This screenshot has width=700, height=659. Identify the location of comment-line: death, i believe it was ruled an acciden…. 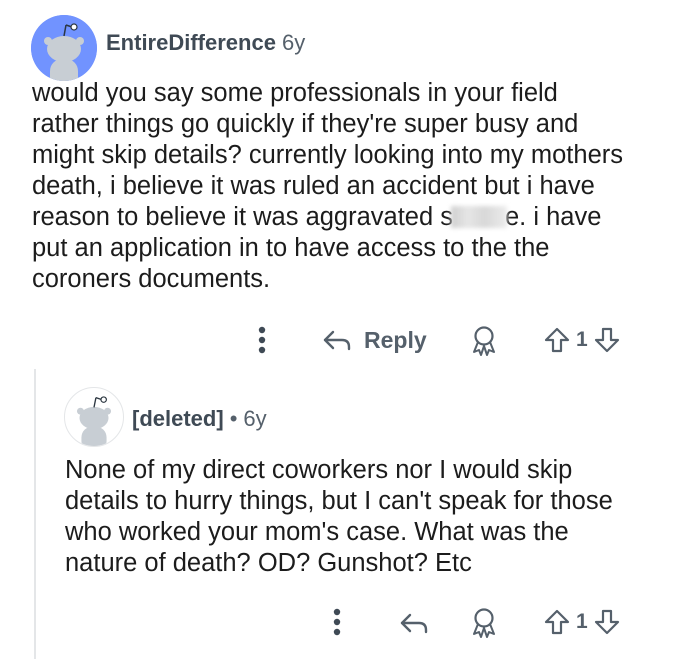
(313, 186).